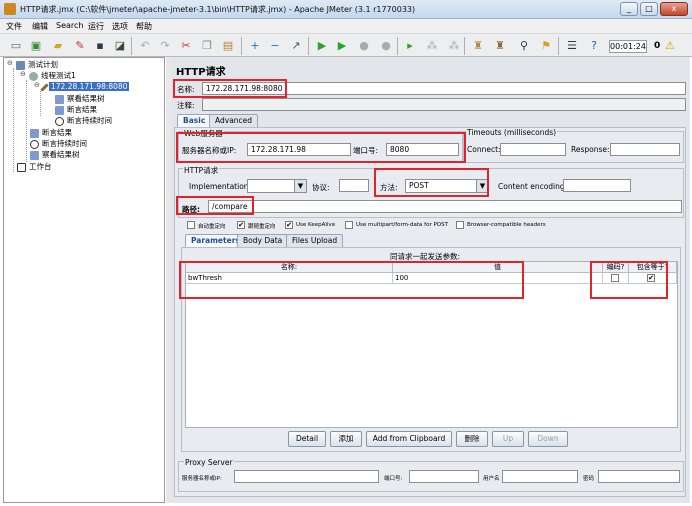 Image resolution: width=692 pixels, height=506 pixels. What do you see at coordinates (58, 143) in the screenshot?
I see `tree-item-duration-assertion-2: 断言持续时间` at bounding box center [58, 143].